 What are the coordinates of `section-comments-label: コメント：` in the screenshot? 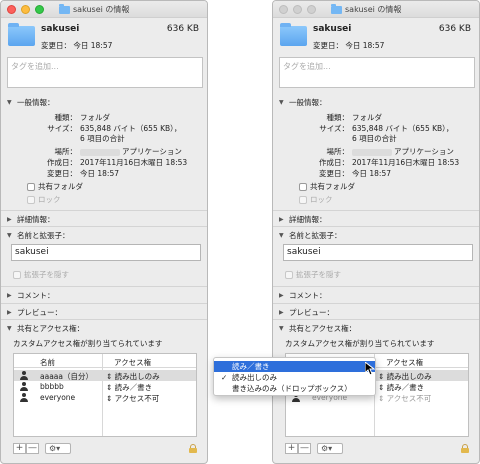 It's located at (308, 295).